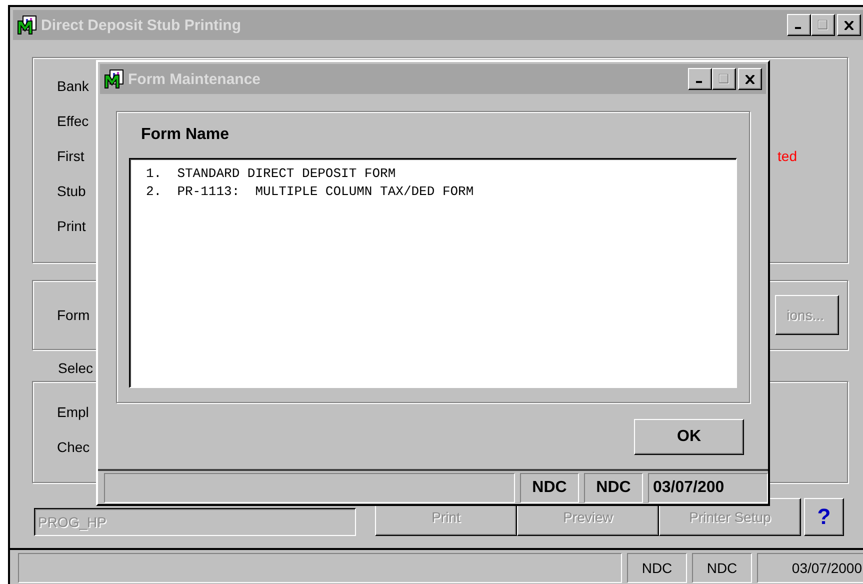 The height and width of the screenshot is (584, 863). What do you see at coordinates (787, 156) in the screenshot?
I see `status-text: ted` at bounding box center [787, 156].